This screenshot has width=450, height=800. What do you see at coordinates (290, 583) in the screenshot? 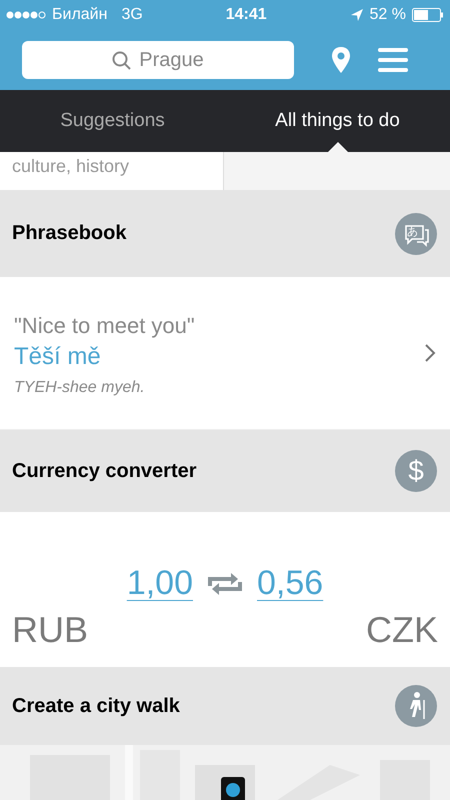
I see `amount-field: 0,56` at bounding box center [290, 583].